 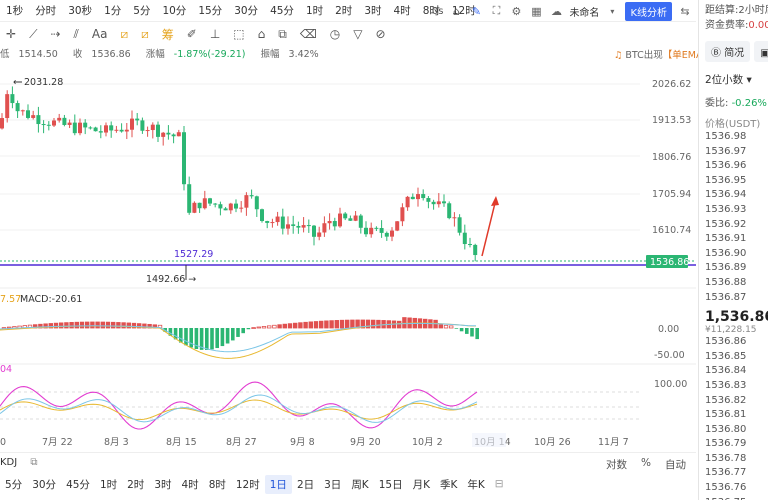 I want to click on book-row: 1536.90, so click(x=733, y=254).